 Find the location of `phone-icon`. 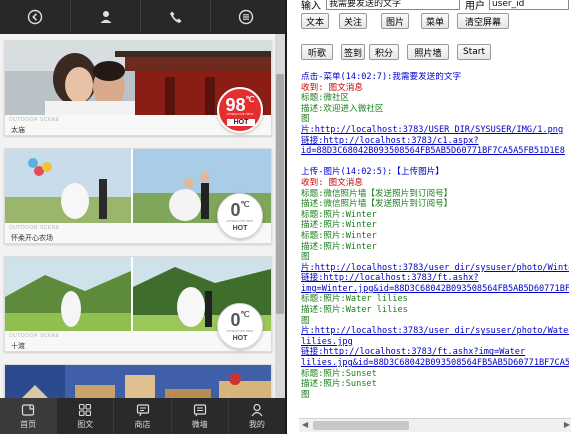

phone-icon is located at coordinates (175, 17).